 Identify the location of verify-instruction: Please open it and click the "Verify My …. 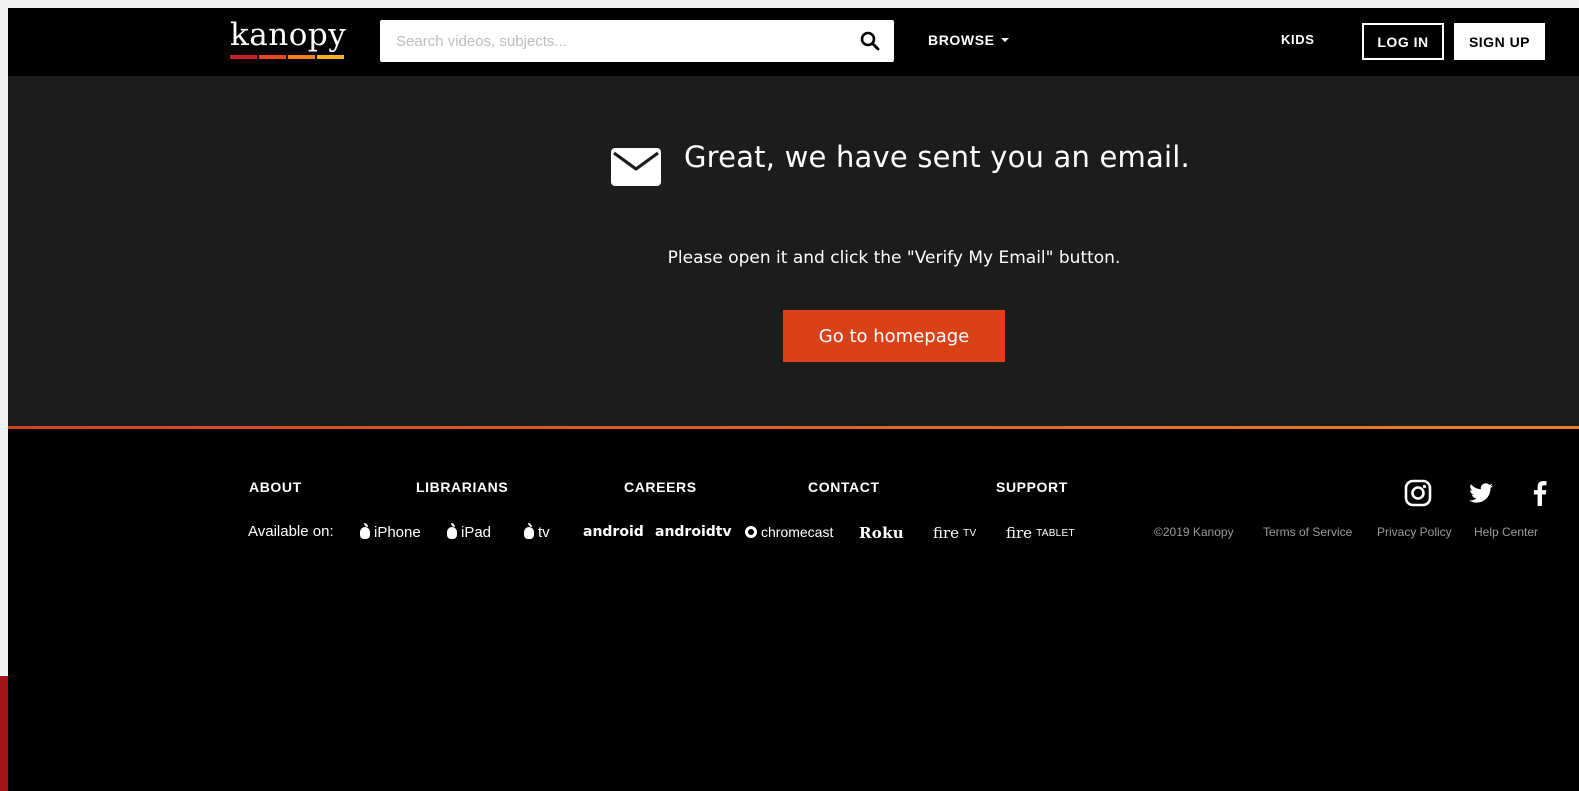
(894, 258).